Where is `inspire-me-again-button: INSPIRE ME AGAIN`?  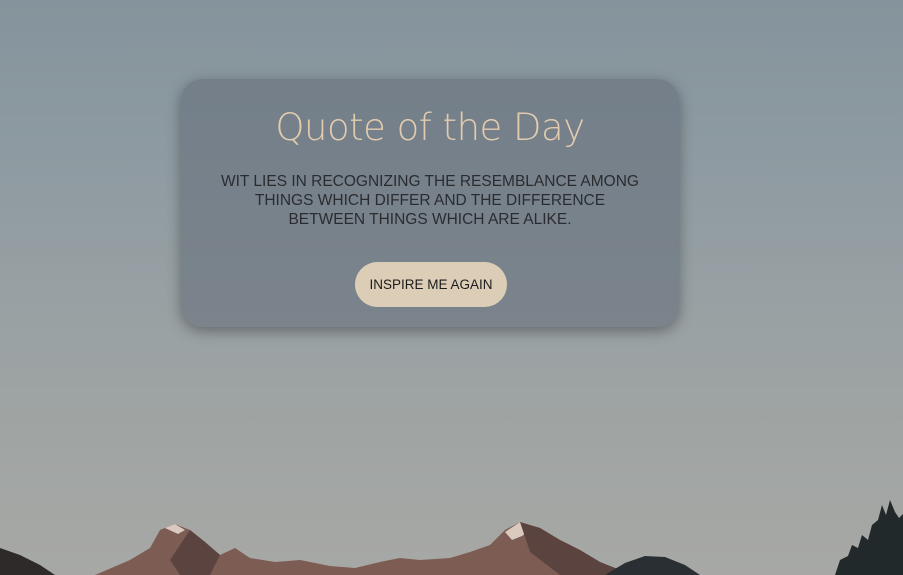
inspire-me-again-button: INSPIRE ME AGAIN is located at coordinates (431, 284).